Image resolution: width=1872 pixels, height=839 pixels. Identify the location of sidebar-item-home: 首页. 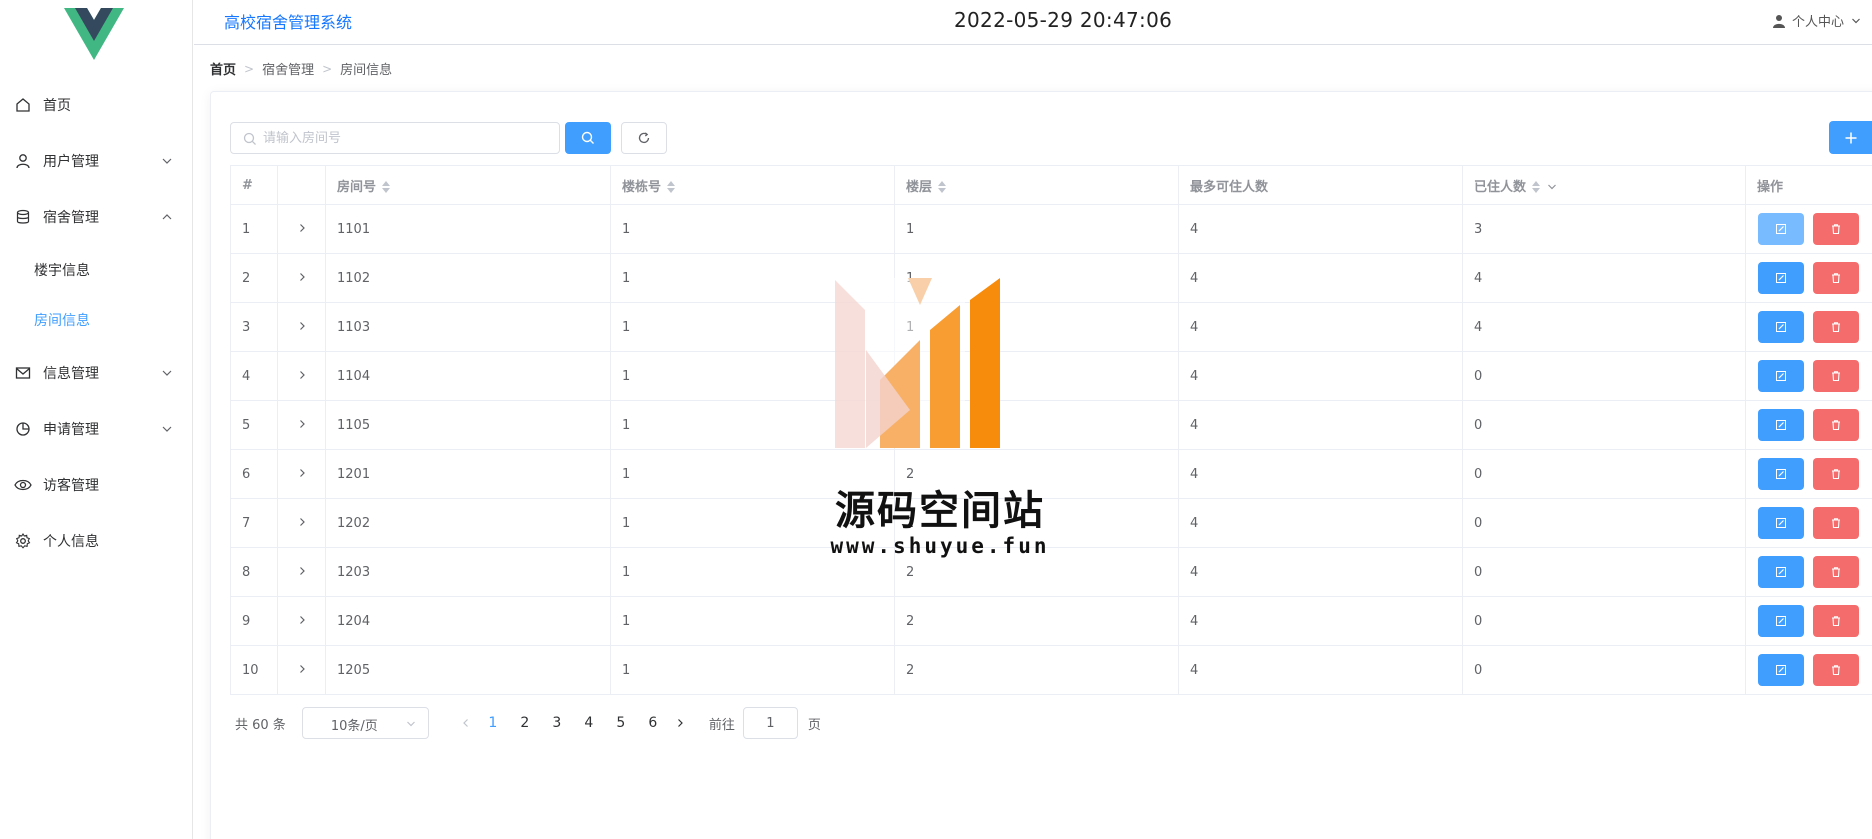
(96, 105).